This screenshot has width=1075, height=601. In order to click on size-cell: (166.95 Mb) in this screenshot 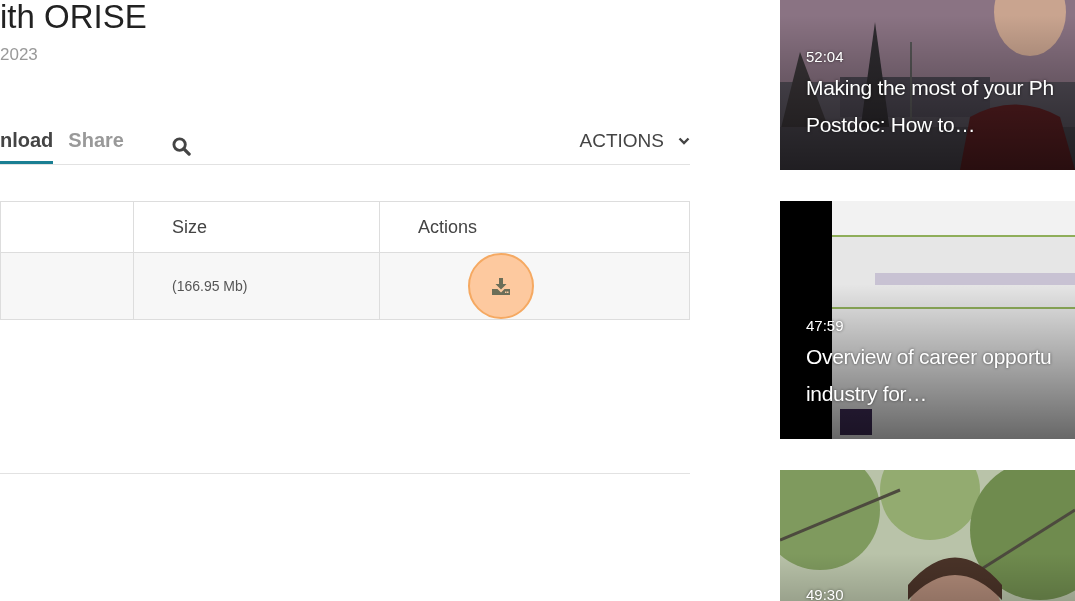, I will do `click(256, 286)`.